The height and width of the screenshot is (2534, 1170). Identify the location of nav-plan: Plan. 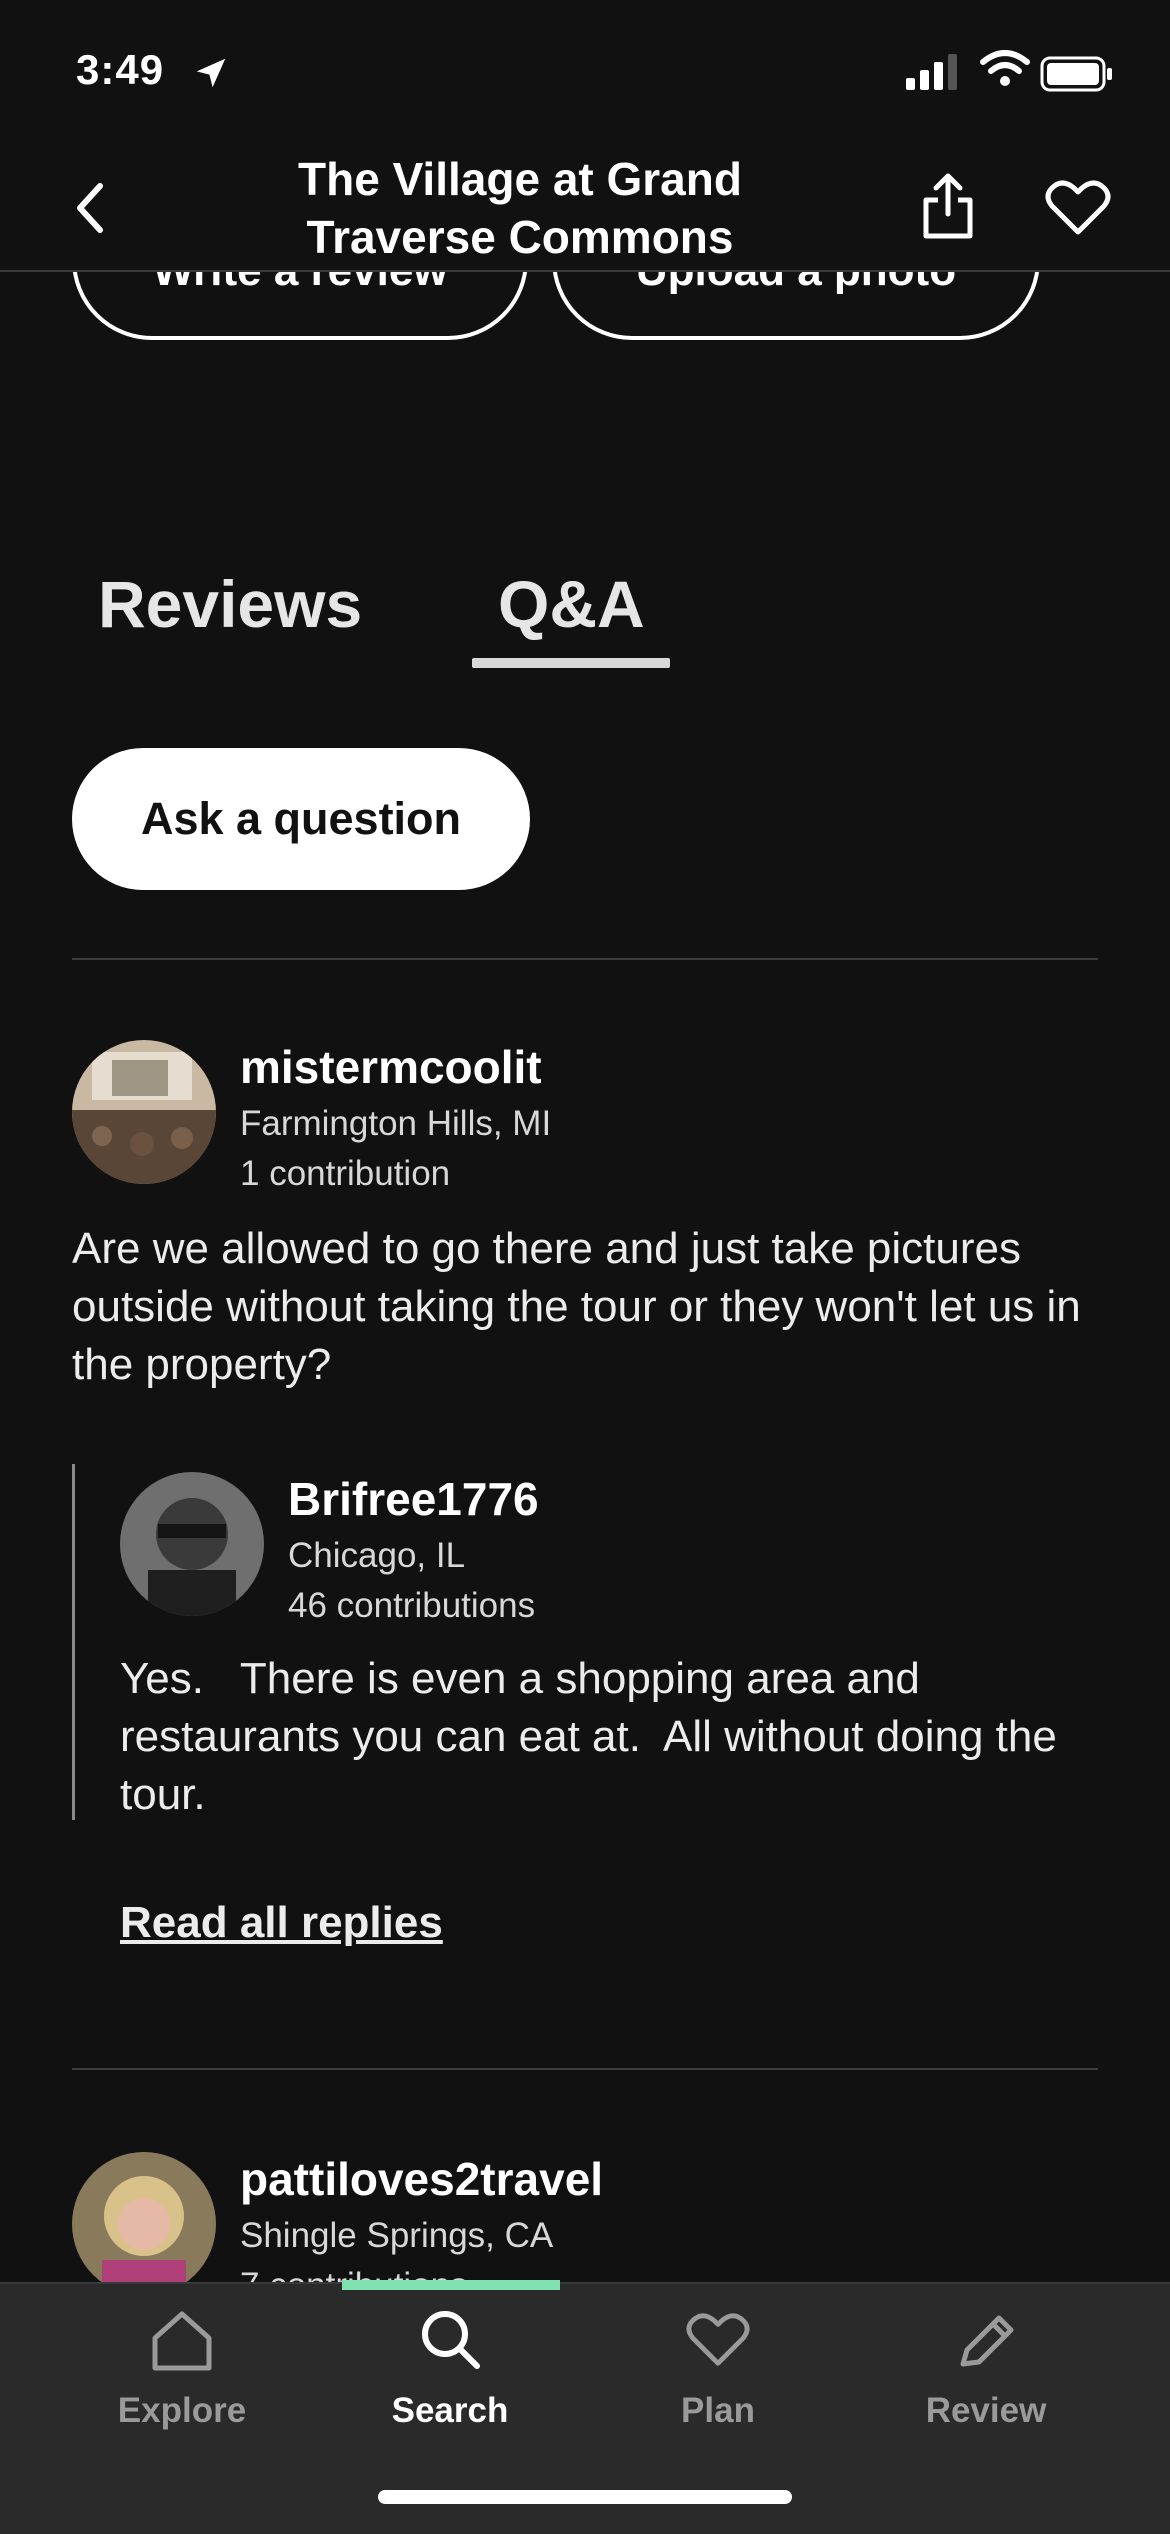
(718, 2369).